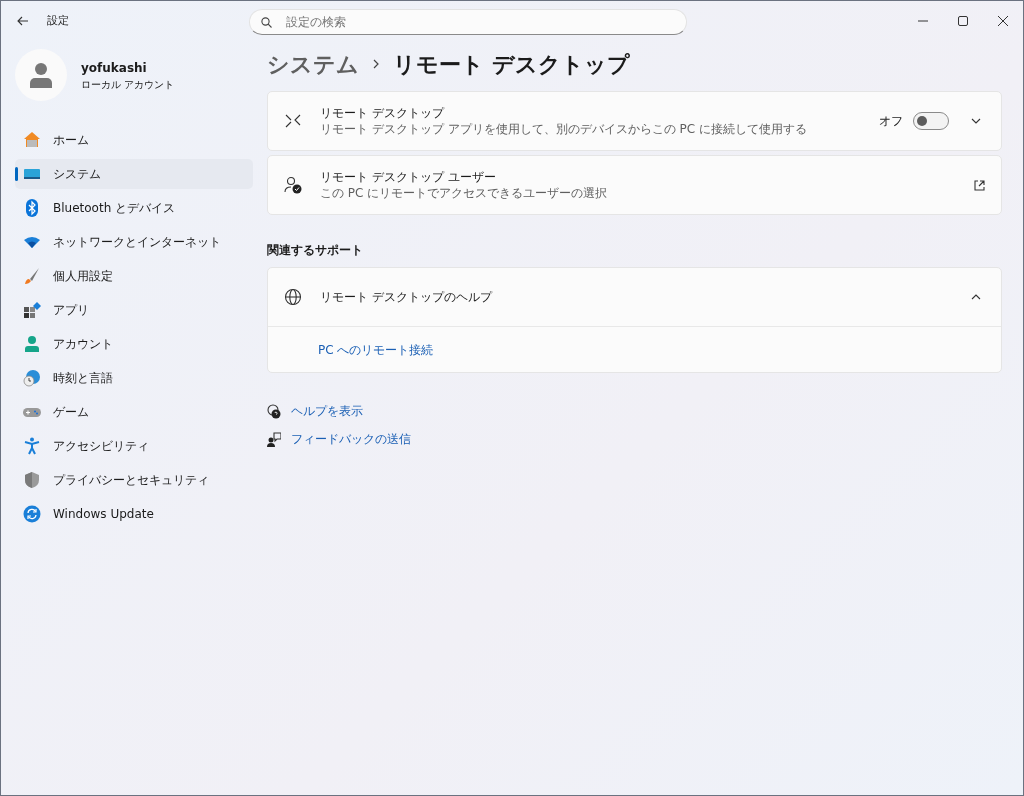 This screenshot has height=796, width=1024. Describe the element at coordinates (351, 439) in the screenshot. I see `footer-link: フィードバックの送信` at that location.